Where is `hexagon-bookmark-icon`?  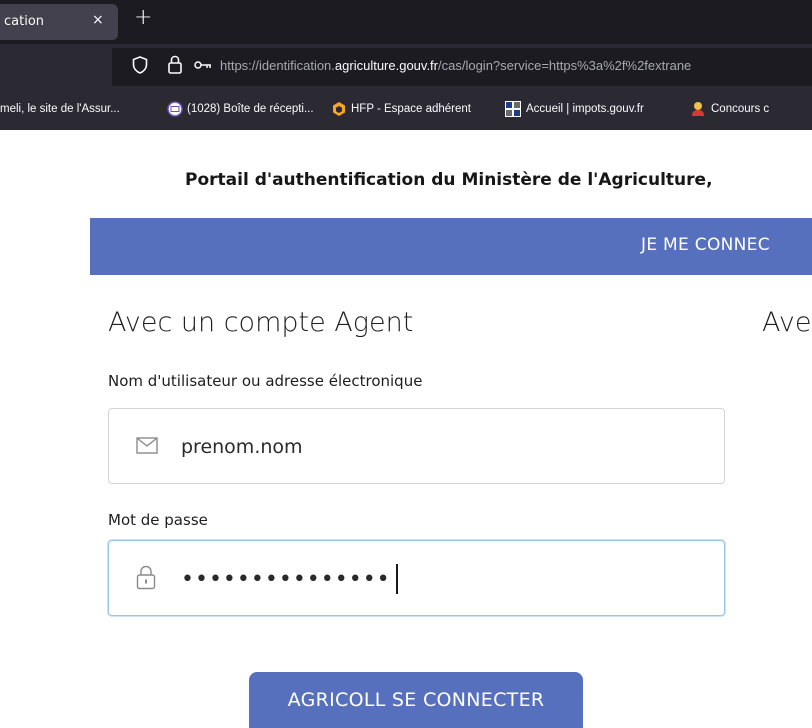
hexagon-bookmark-icon is located at coordinates (339, 109).